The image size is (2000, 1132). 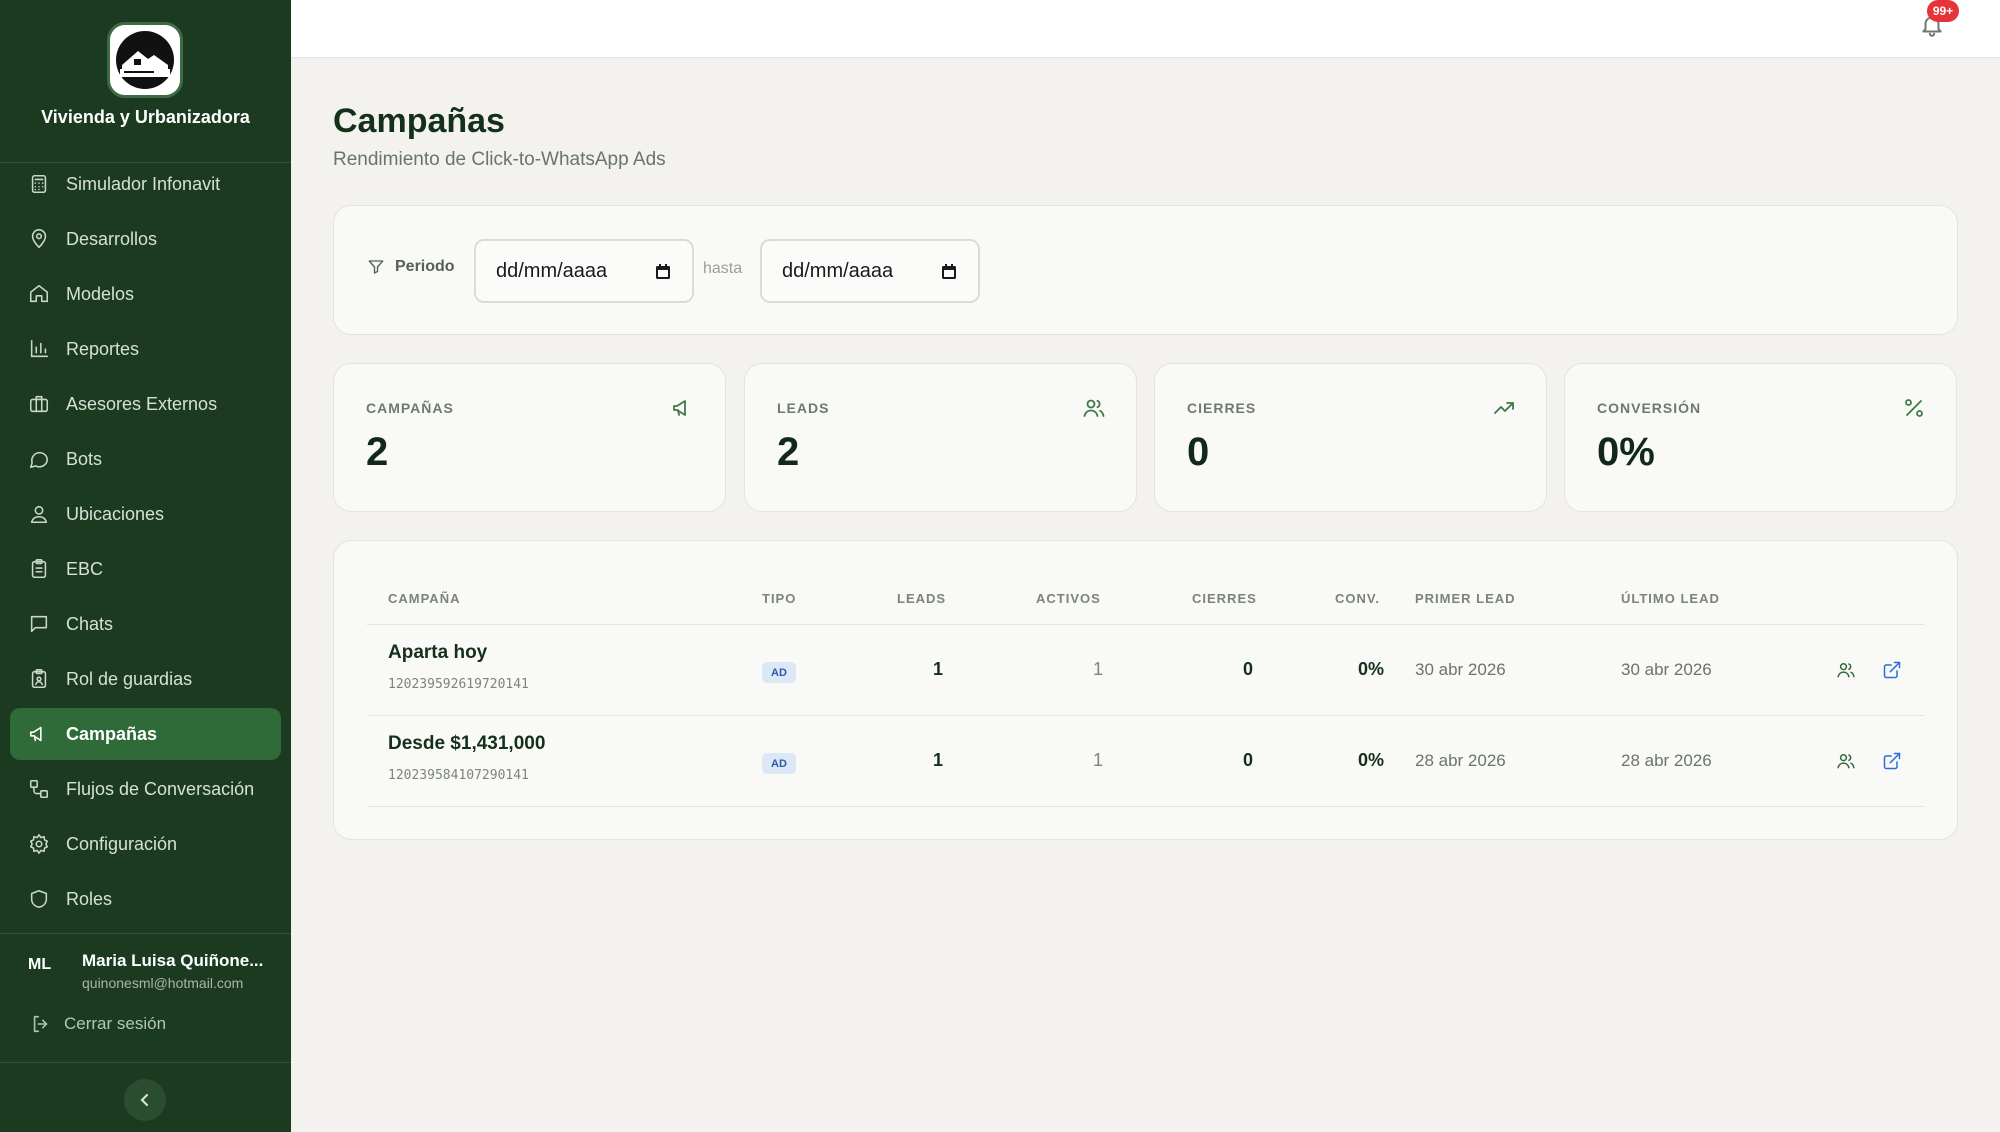 I want to click on column-header-primer-lead: PRIMER LEAD, so click(x=1465, y=598).